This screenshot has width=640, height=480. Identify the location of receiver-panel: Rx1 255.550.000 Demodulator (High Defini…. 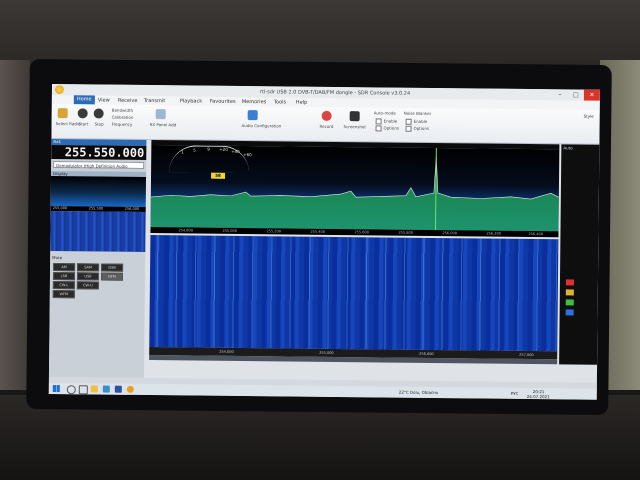
(97, 258).